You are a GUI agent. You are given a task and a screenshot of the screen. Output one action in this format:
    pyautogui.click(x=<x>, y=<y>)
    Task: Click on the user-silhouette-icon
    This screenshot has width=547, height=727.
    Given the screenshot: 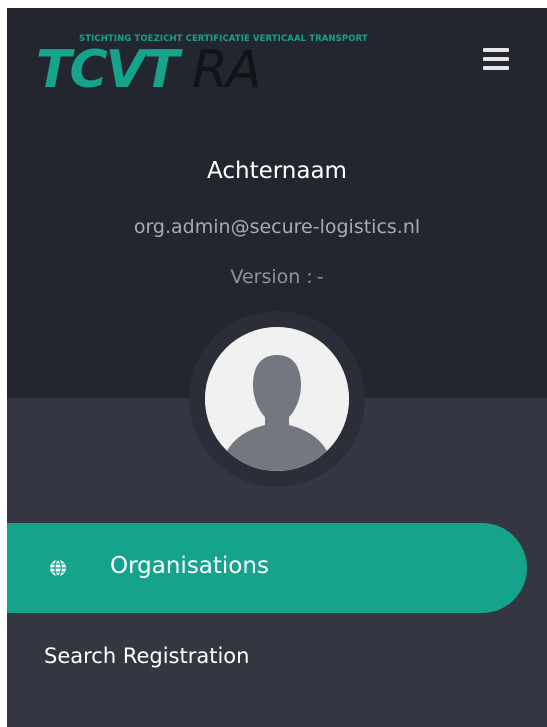 What is the action you would take?
    pyautogui.click(x=277, y=399)
    